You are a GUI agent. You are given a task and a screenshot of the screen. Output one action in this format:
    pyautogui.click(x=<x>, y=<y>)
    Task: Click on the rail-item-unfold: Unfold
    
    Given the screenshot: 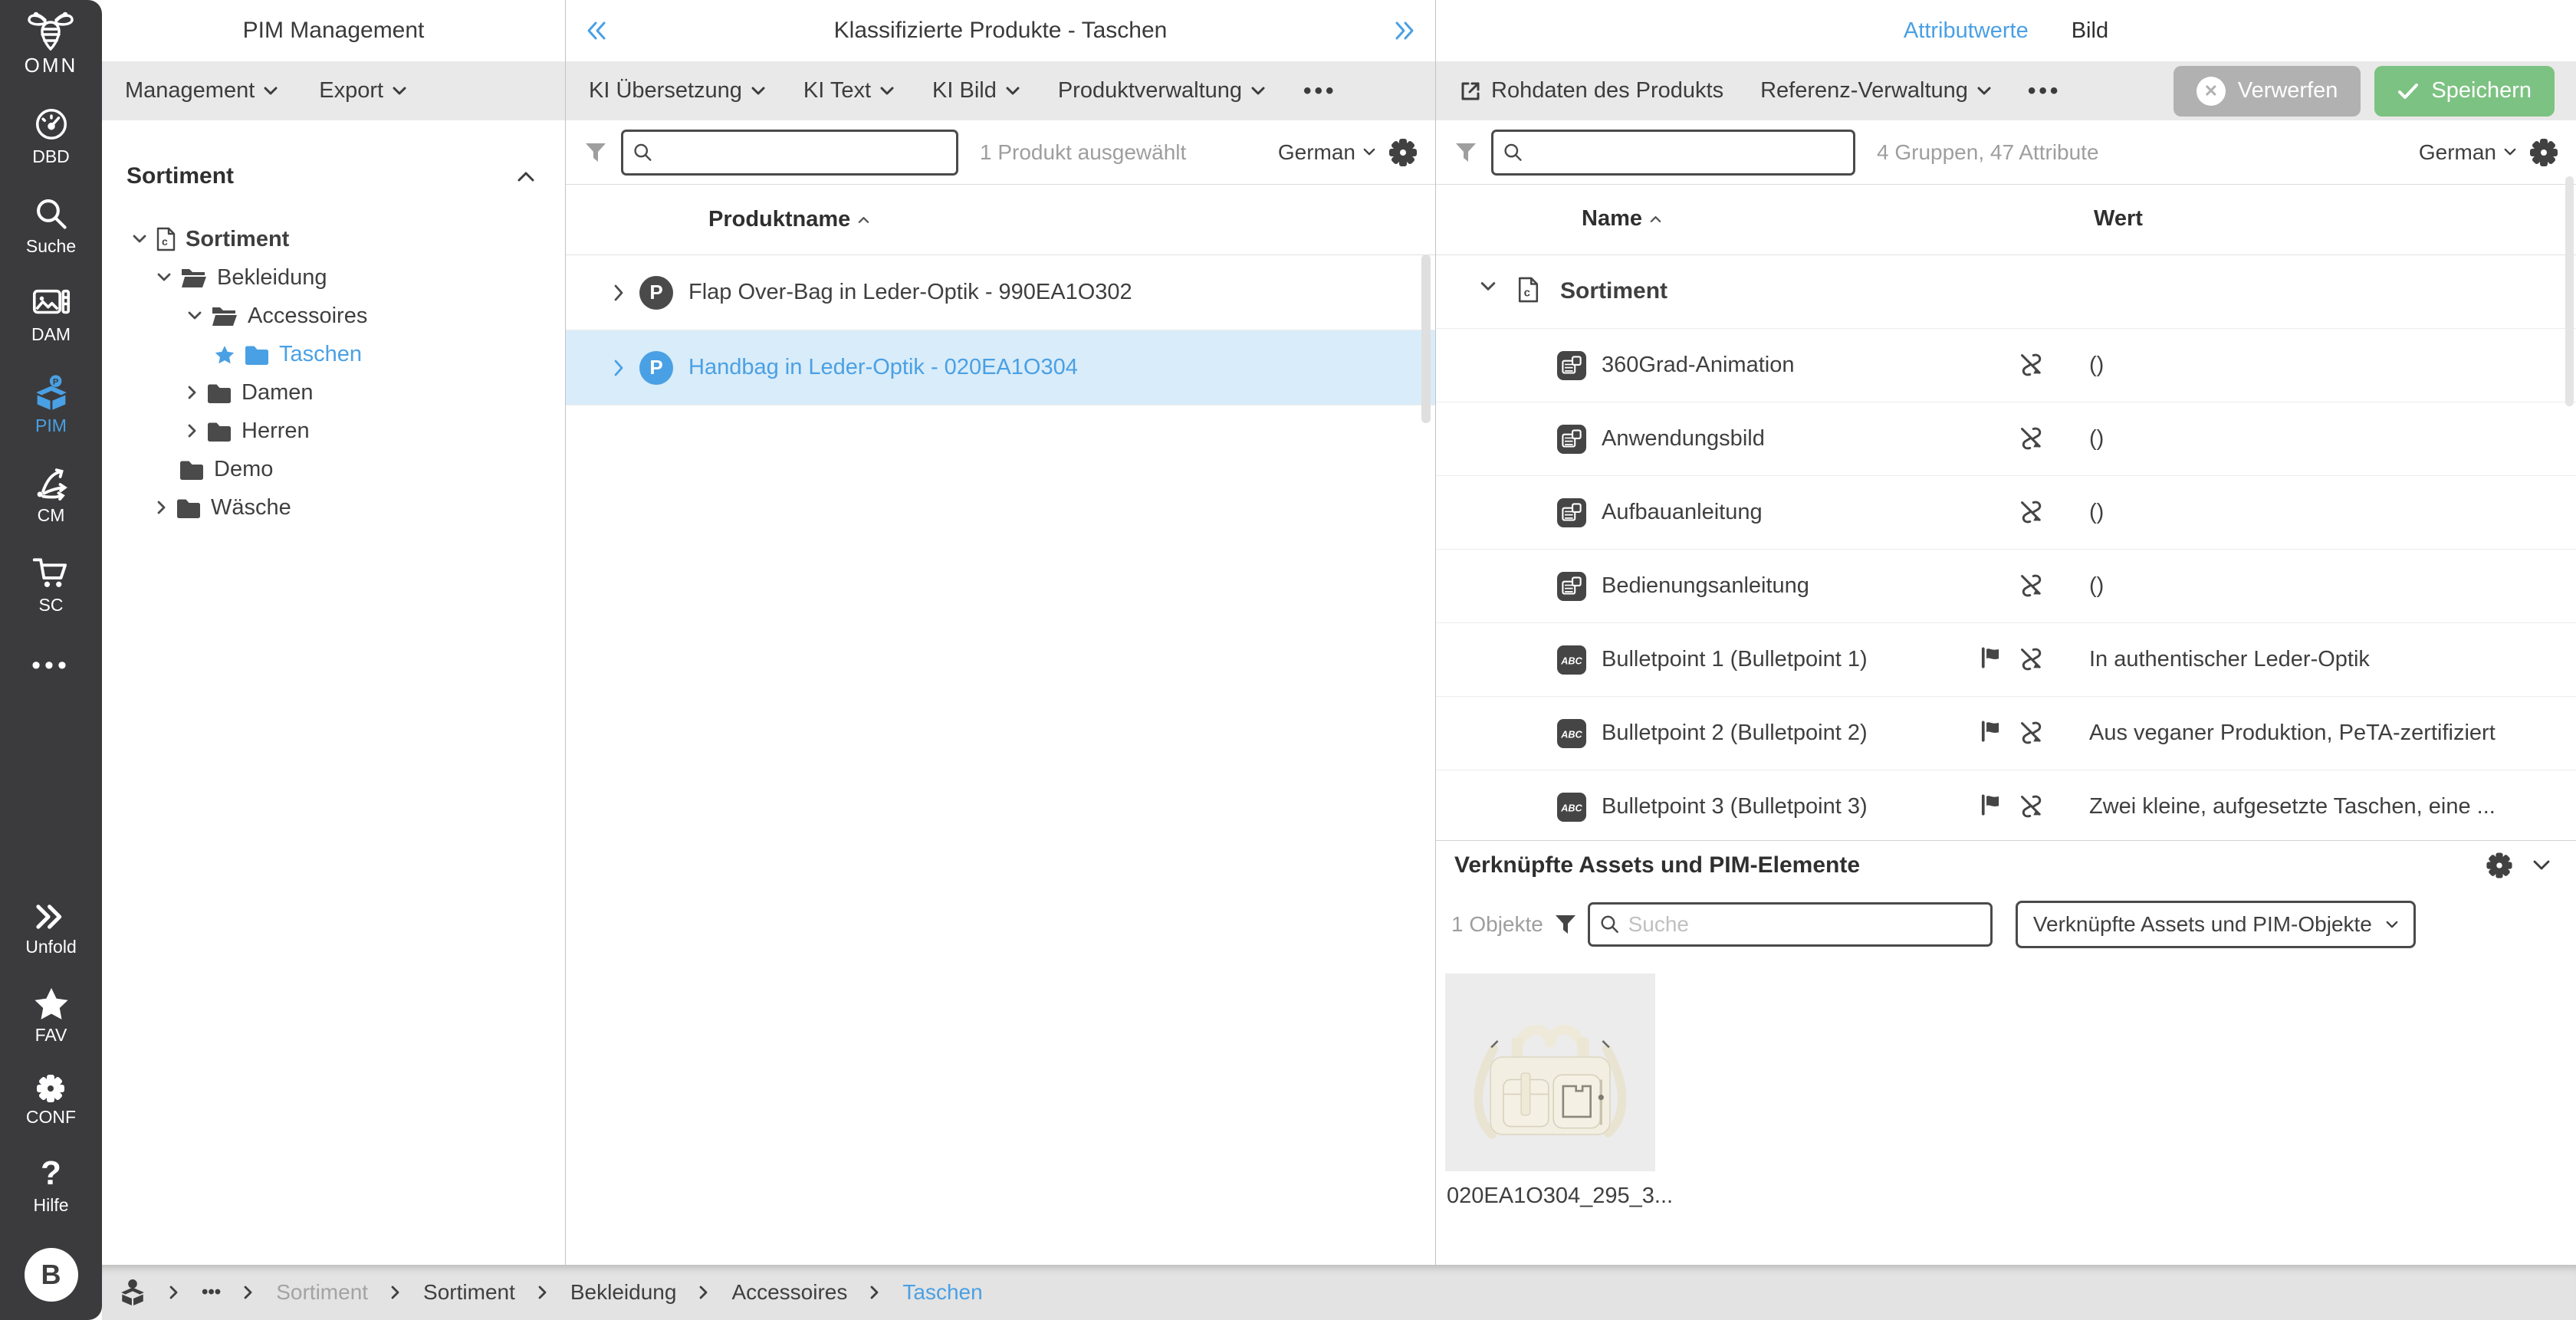 What is the action you would take?
    pyautogui.click(x=51, y=929)
    